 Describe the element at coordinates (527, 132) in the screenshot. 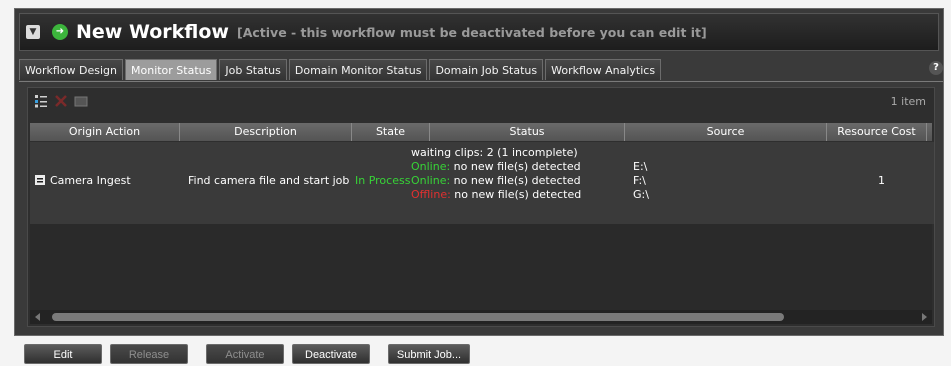

I see `column-status: Status` at that location.